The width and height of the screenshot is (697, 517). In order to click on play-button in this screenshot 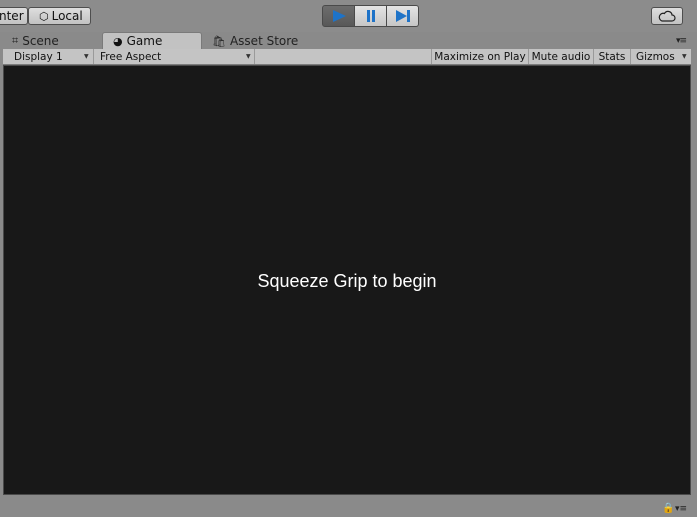, I will do `click(338, 16)`.